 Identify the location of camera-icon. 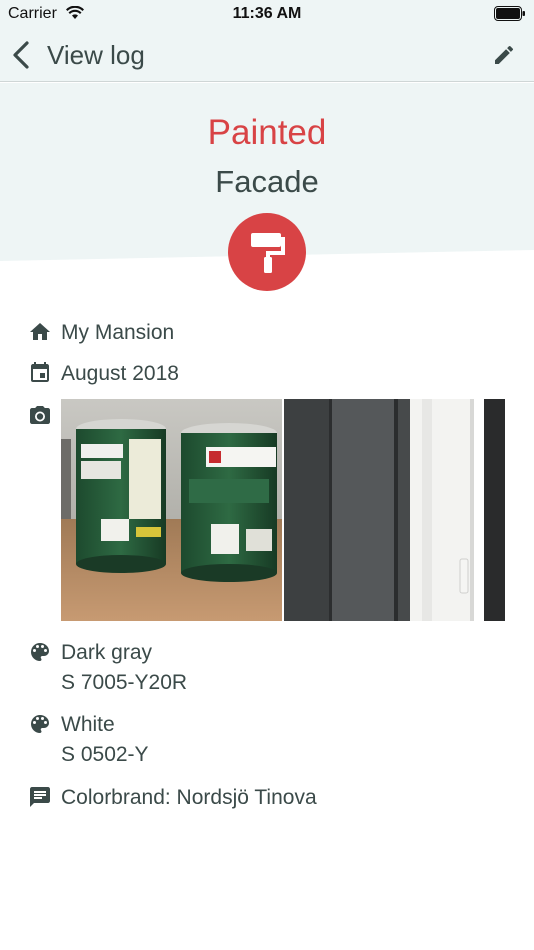
(40, 415).